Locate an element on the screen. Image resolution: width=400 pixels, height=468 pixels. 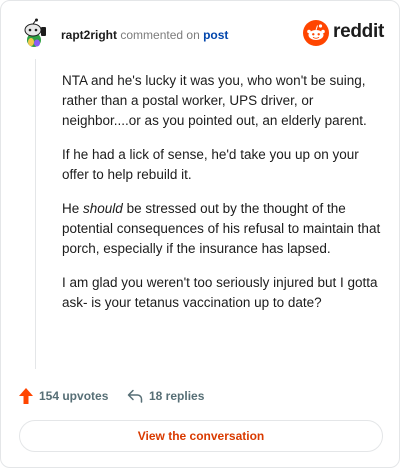
comment-meta: rapt2right commented on post is located at coordinates (144, 35).